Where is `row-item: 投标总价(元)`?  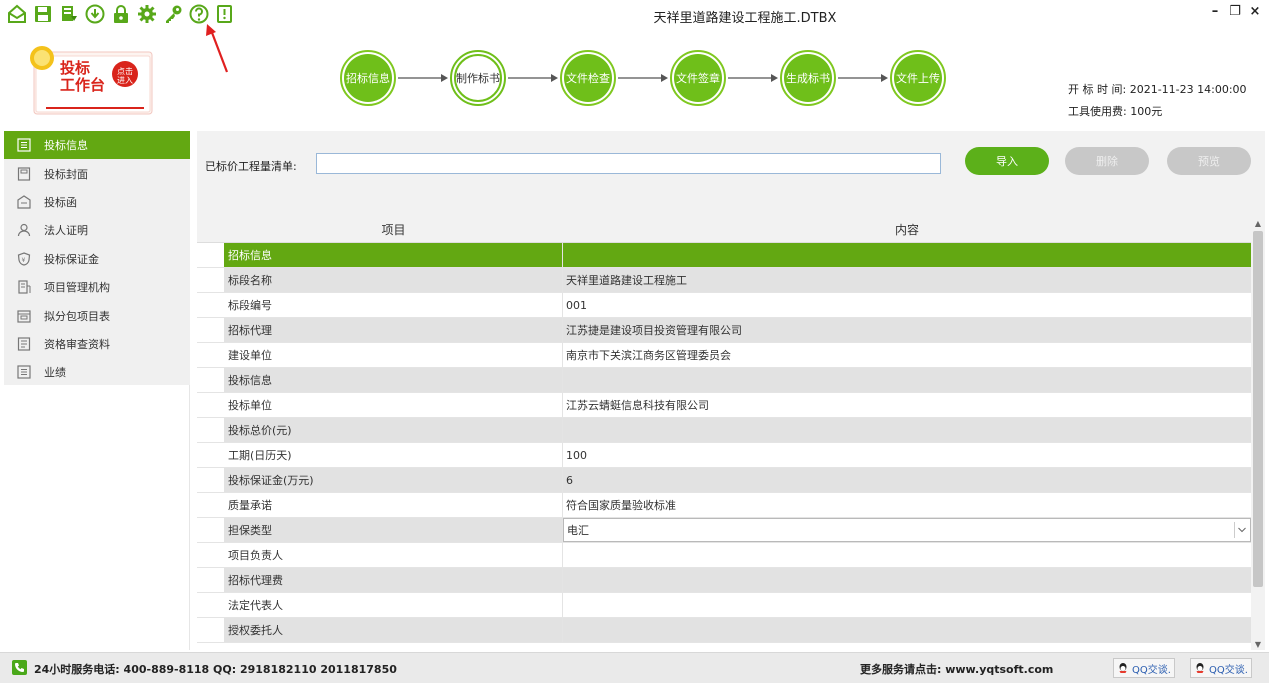
row-item: 投标总价(元) is located at coordinates (393, 430).